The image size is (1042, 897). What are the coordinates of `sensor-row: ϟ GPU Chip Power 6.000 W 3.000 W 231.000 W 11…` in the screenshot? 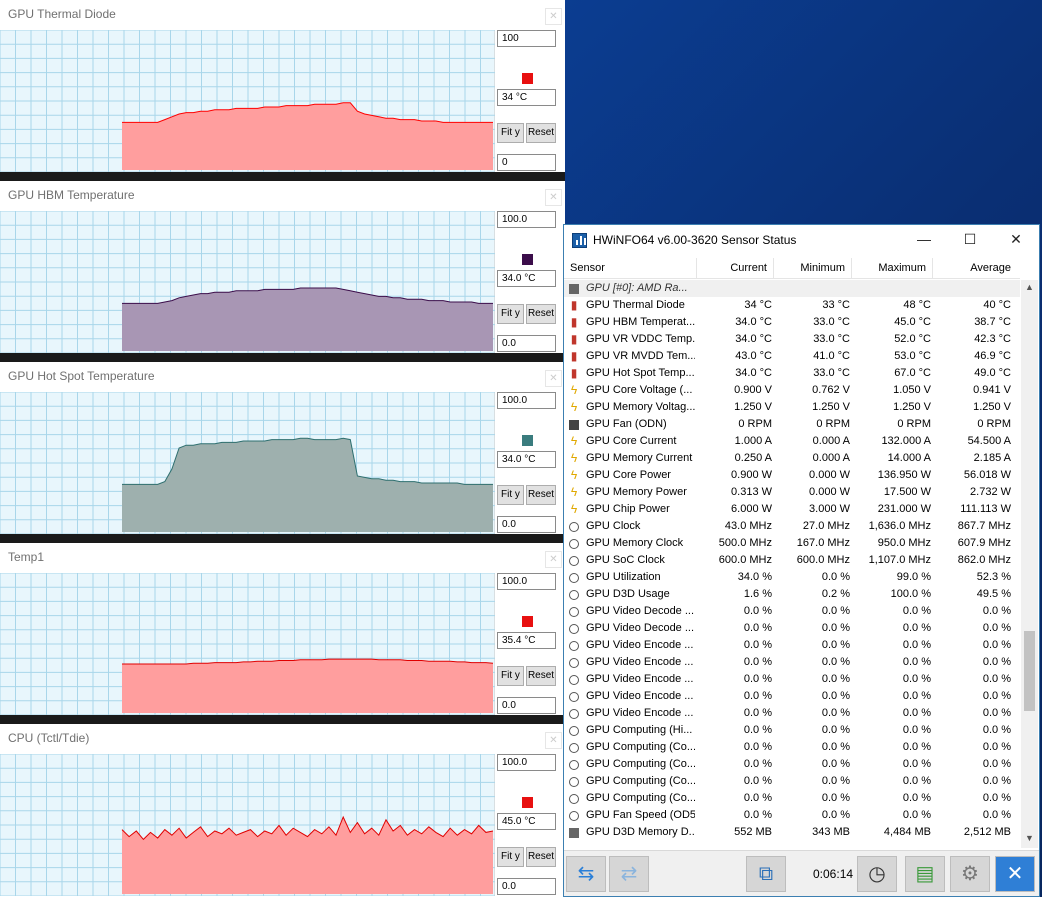 It's located at (792, 509).